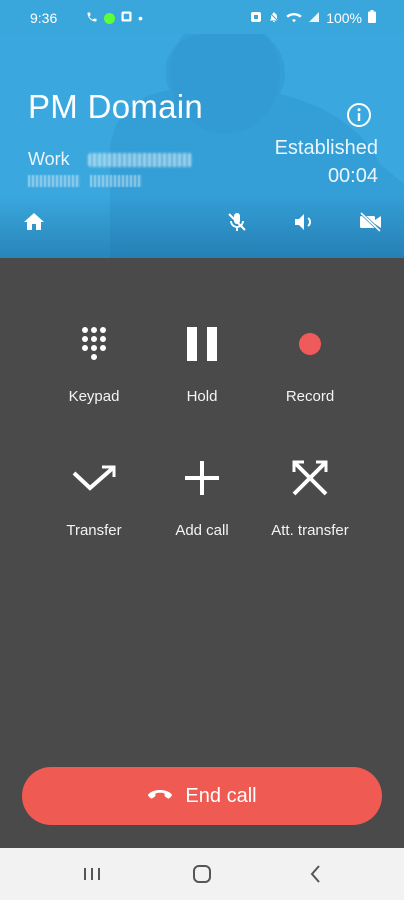 The image size is (404, 900). I want to click on add-call-label: Add call, so click(202, 530).